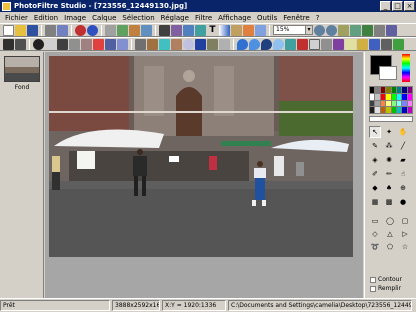 Image resolution: width=416 pixels, height=312 pixels. I want to click on frame-icon, so click(236, 30).